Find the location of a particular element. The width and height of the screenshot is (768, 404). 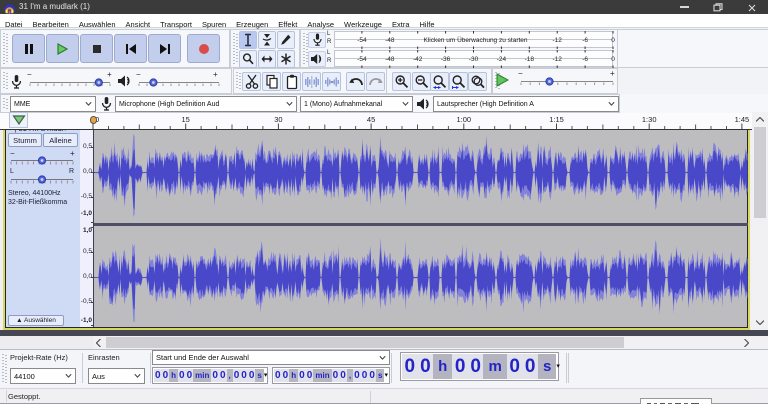

svg-text: 15 is located at coordinates (186, 119).